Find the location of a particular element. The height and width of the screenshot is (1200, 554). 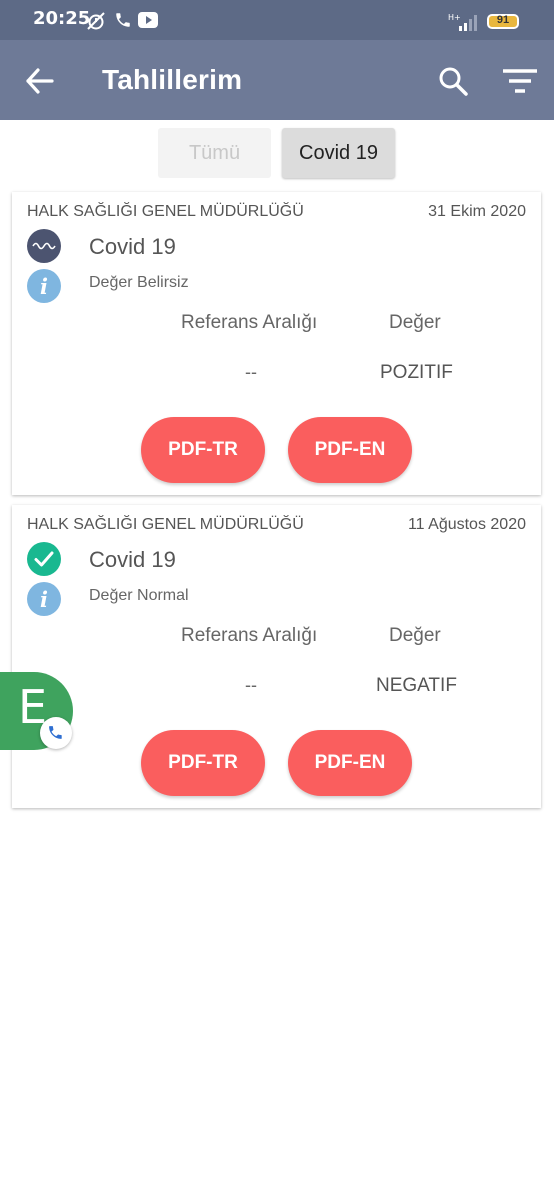

filter-chip-all: Tümü is located at coordinates (214, 153).